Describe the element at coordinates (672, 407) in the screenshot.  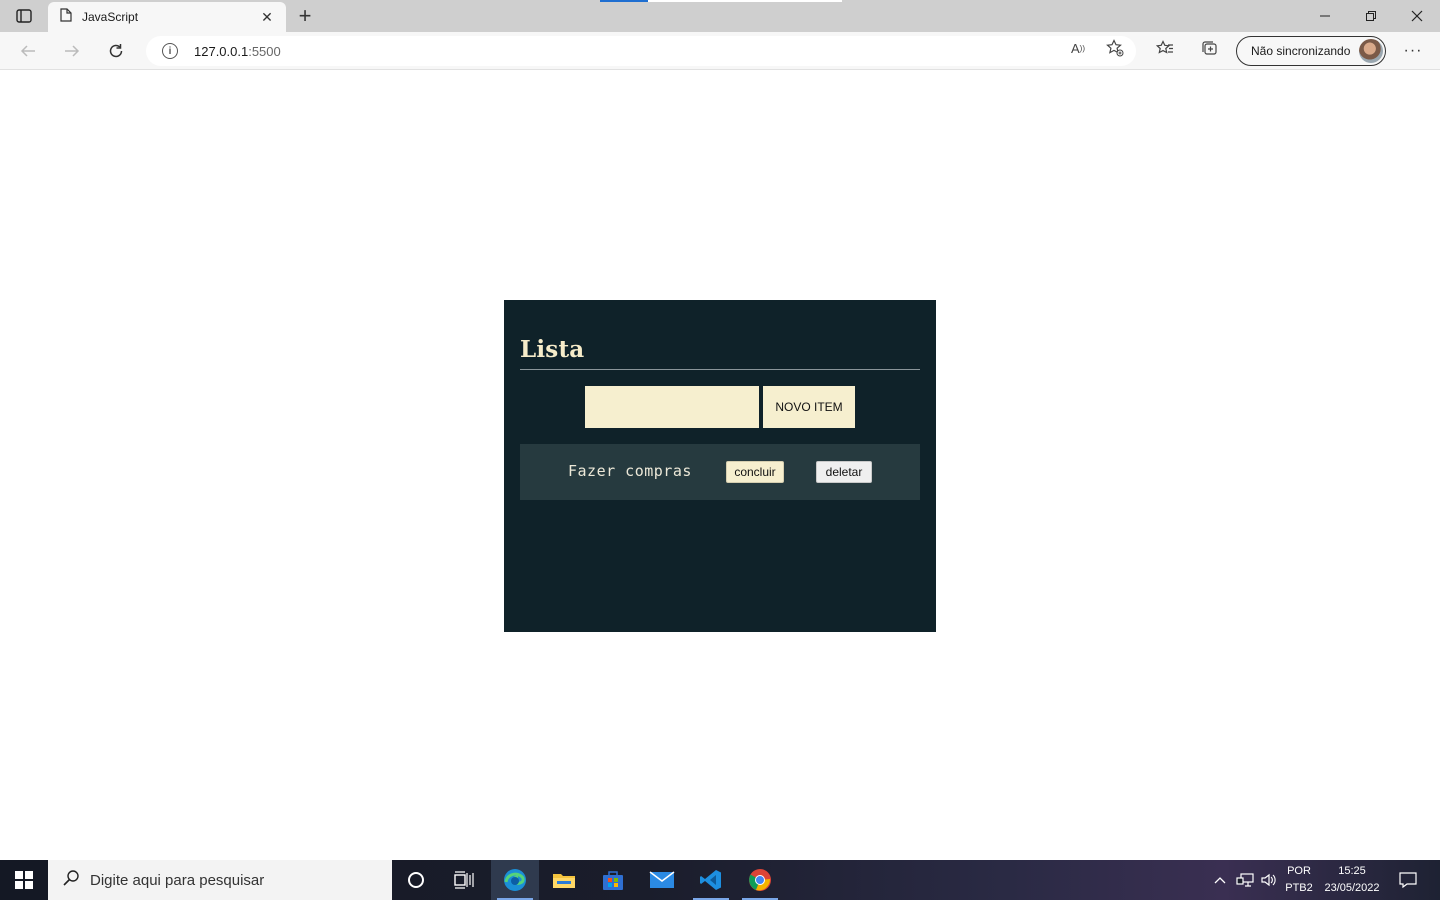
I see `new-item-input` at that location.